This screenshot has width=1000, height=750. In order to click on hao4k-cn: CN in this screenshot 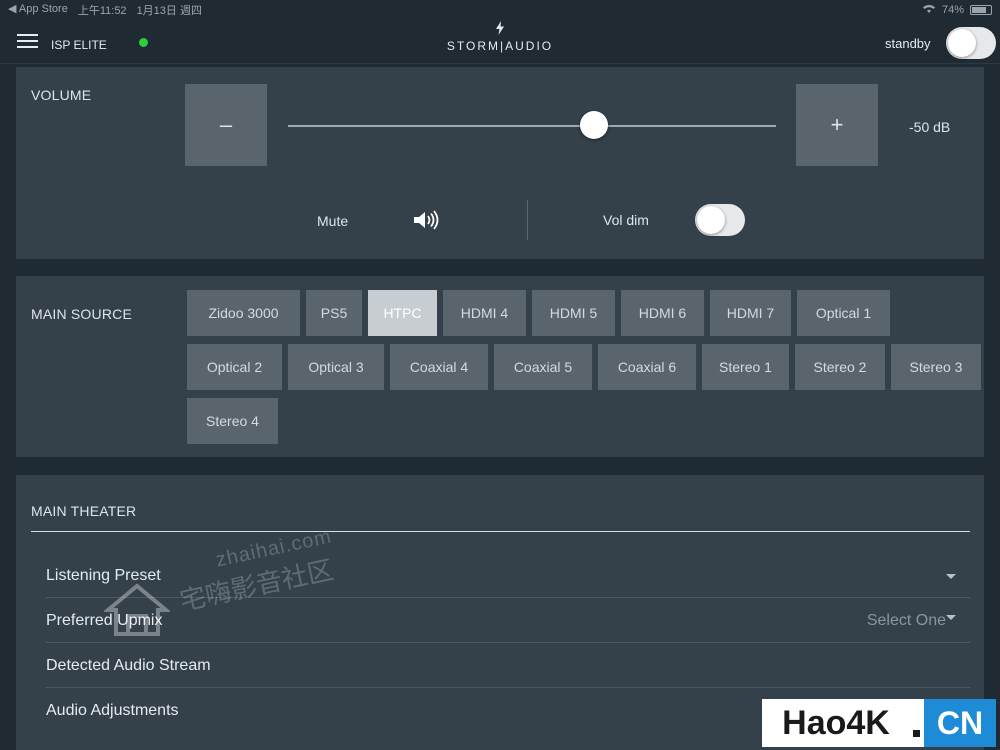, I will do `click(960, 723)`.